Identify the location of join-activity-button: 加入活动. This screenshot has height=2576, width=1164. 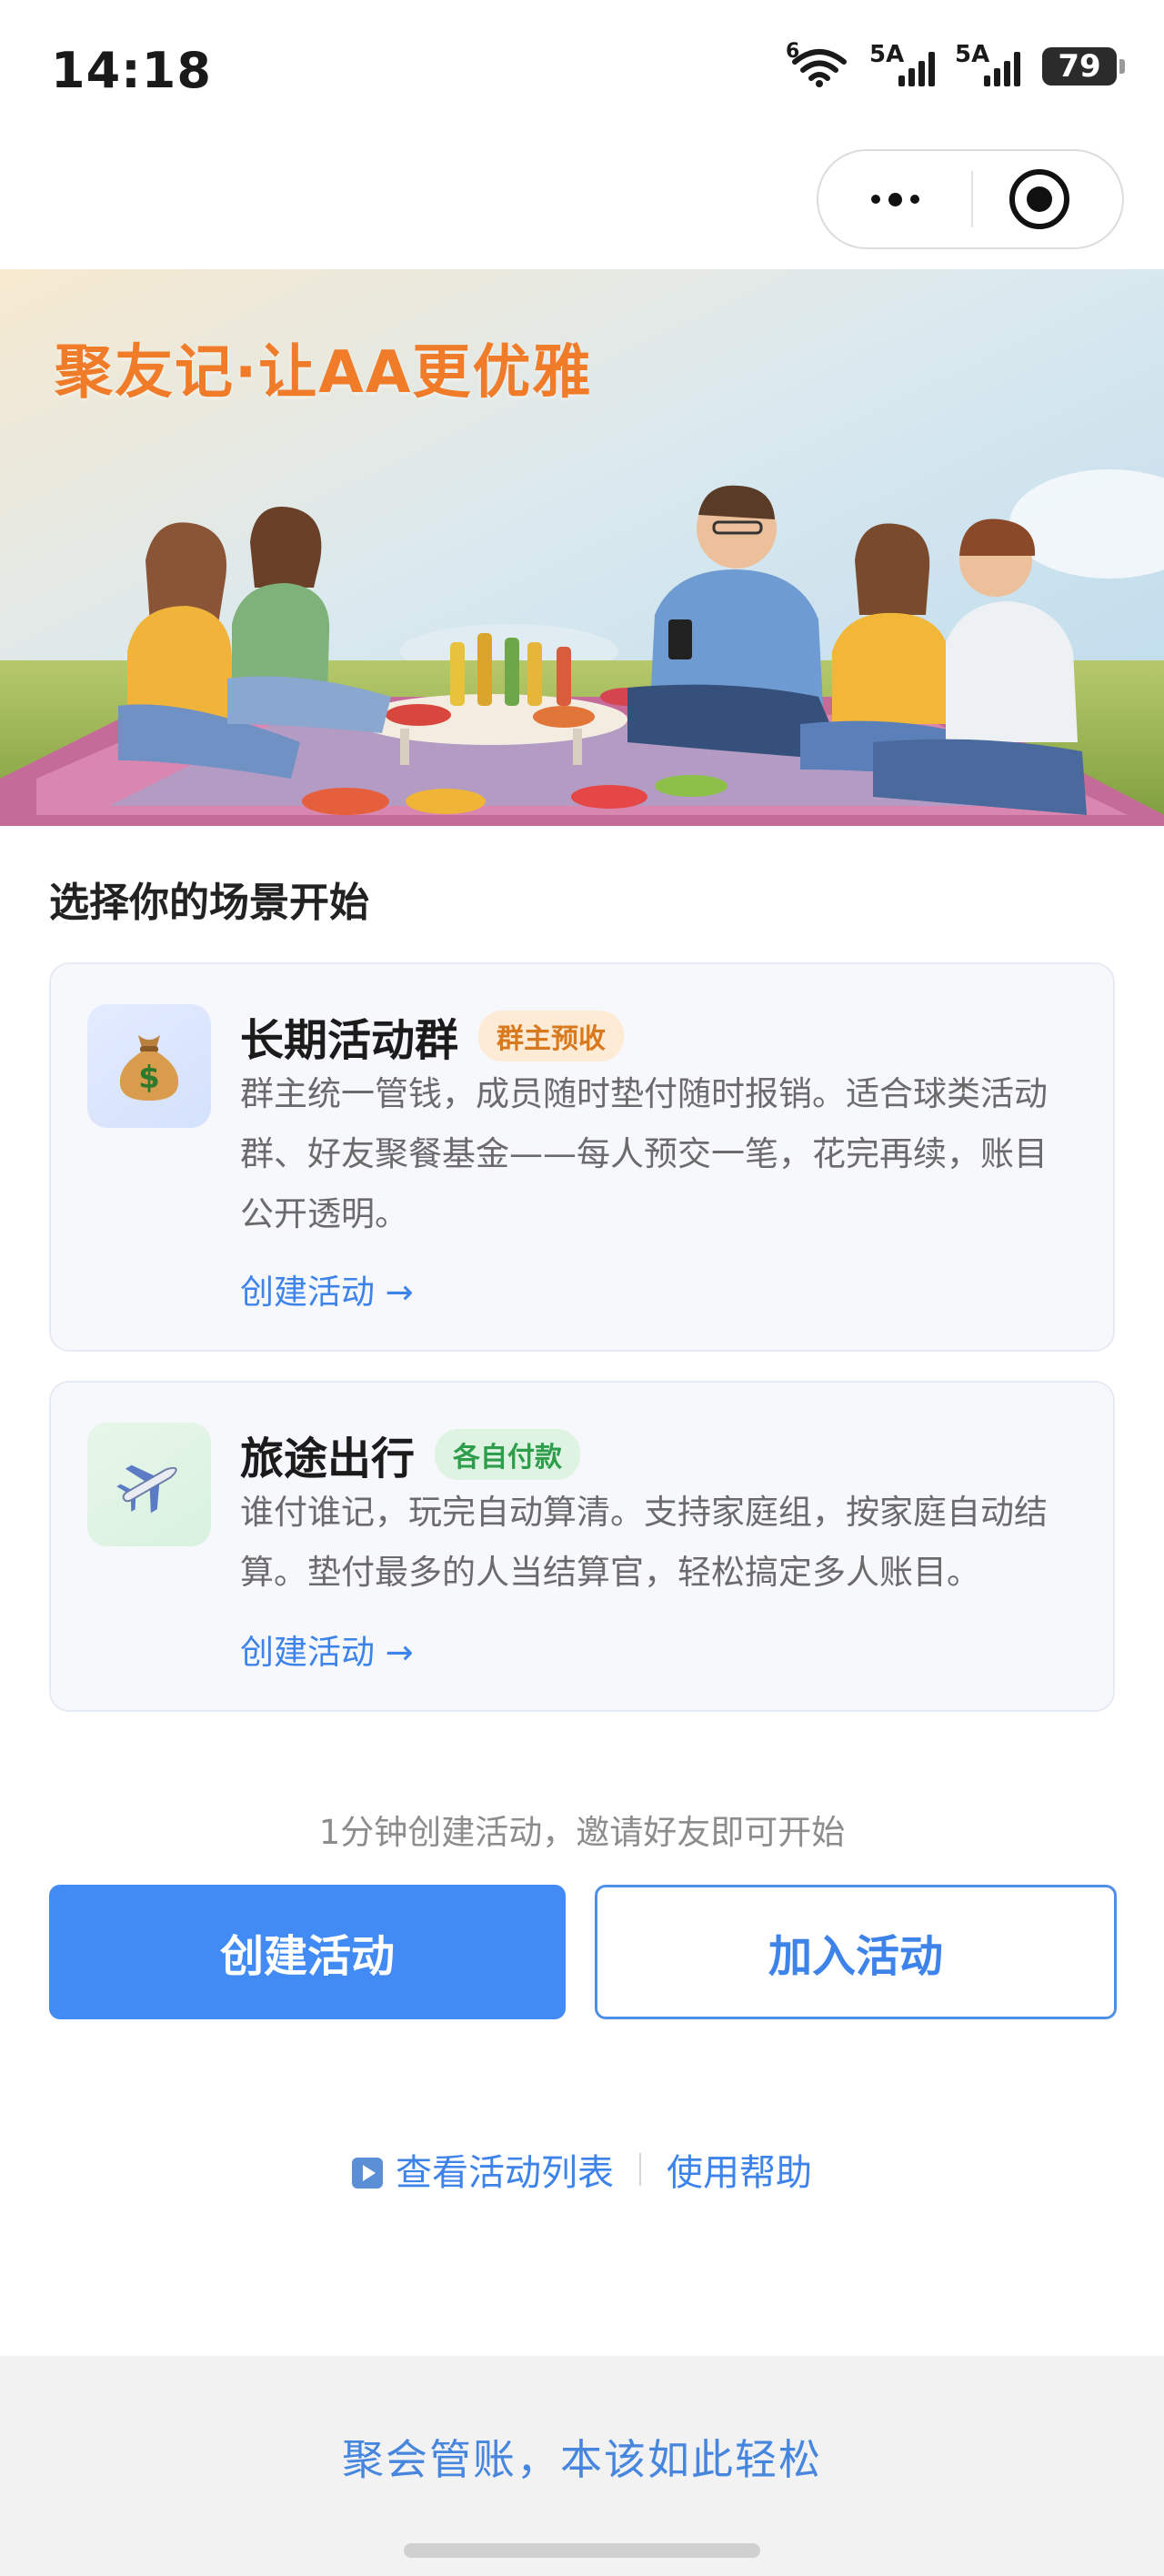
(856, 1952).